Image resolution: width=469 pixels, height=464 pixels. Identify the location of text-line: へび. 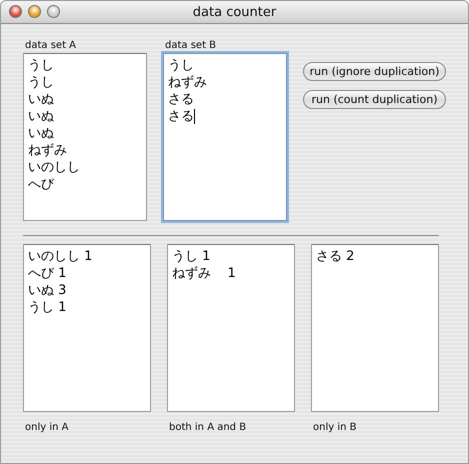
(42, 184).